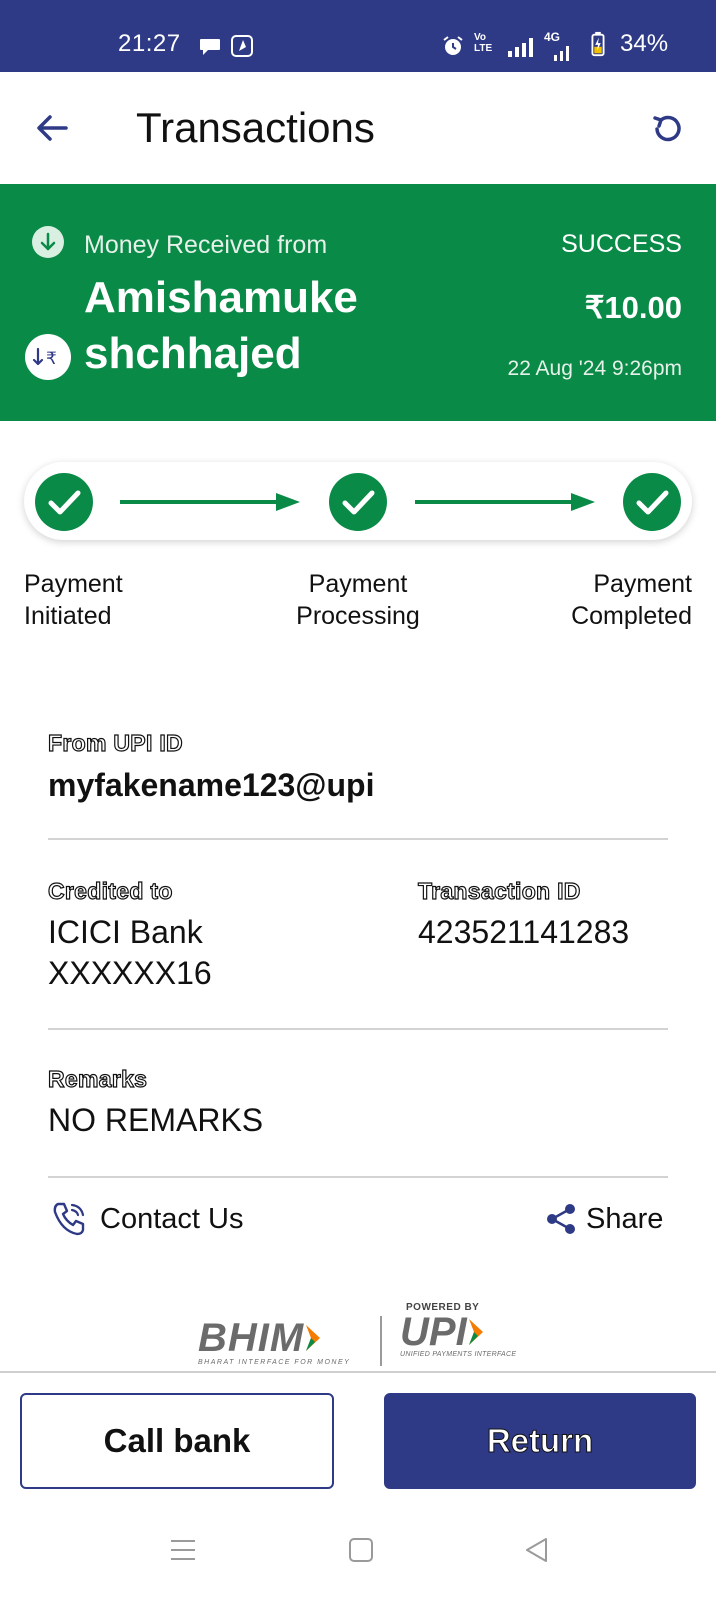 This screenshot has width=716, height=1600. I want to click on upi-chevron-icon, so click(475, 1332).